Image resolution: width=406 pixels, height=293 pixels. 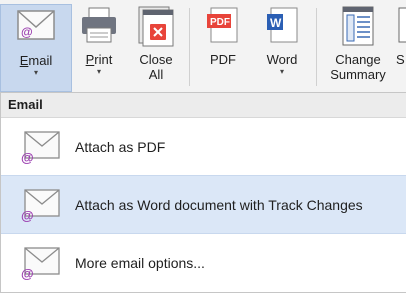 I want to click on close-all-button: Close All, so click(x=156, y=47).